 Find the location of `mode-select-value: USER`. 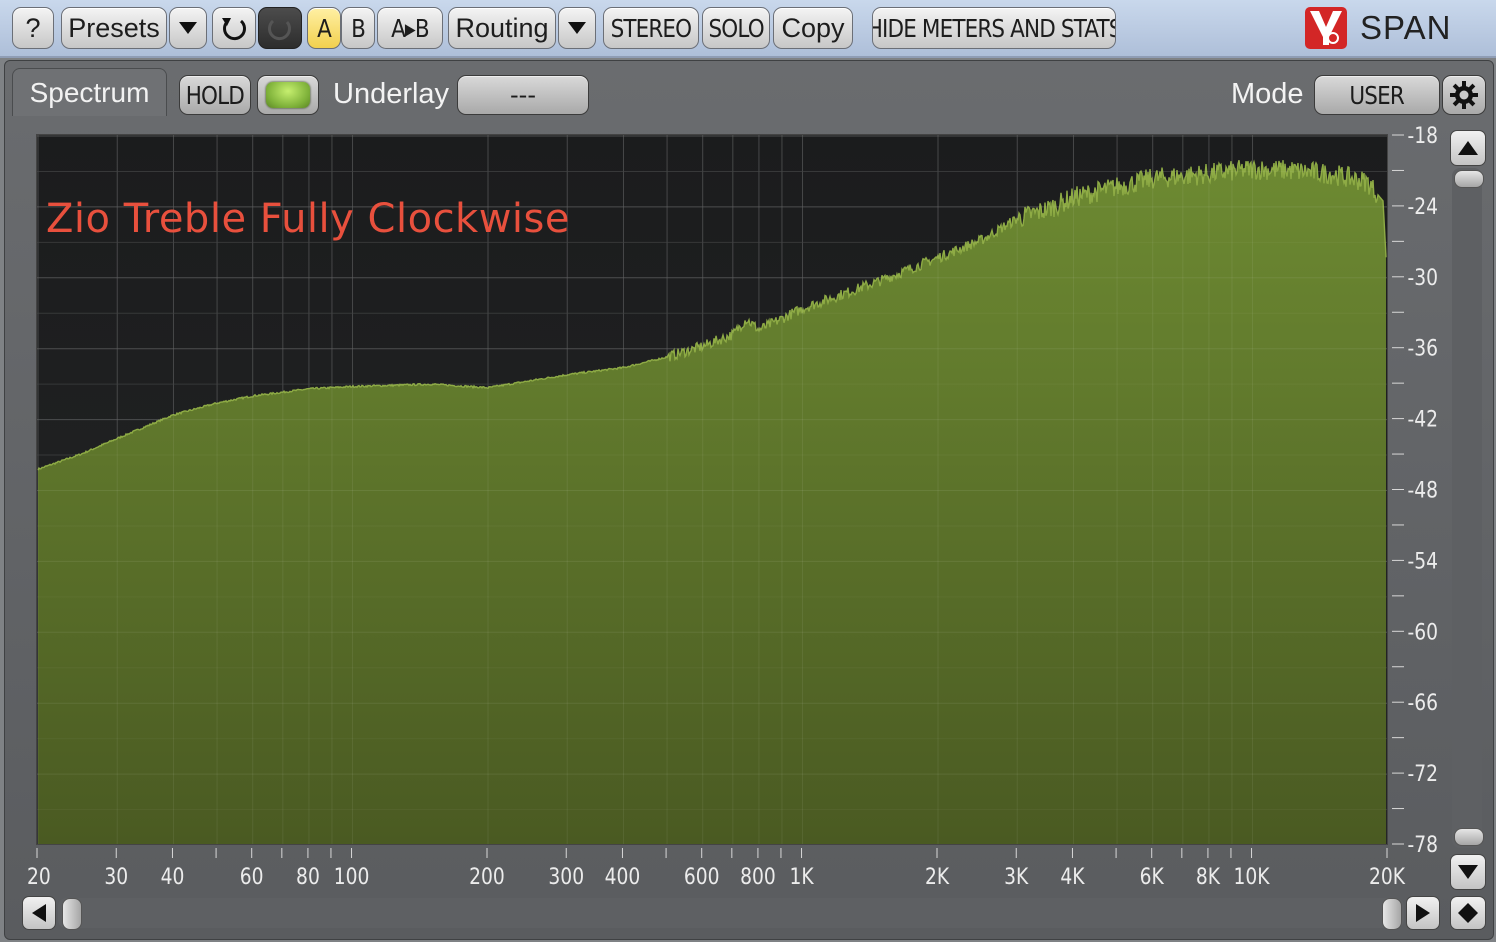

mode-select-value: USER is located at coordinates (1377, 95).